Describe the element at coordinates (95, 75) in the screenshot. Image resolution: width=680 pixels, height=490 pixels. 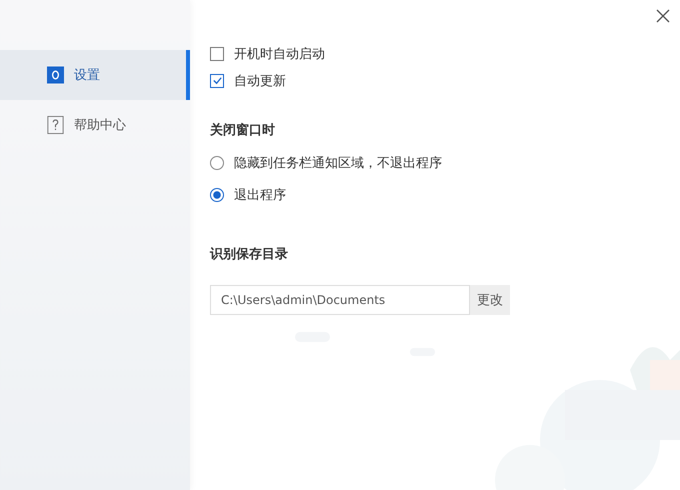
I see `sidebar-item: 设置` at that location.